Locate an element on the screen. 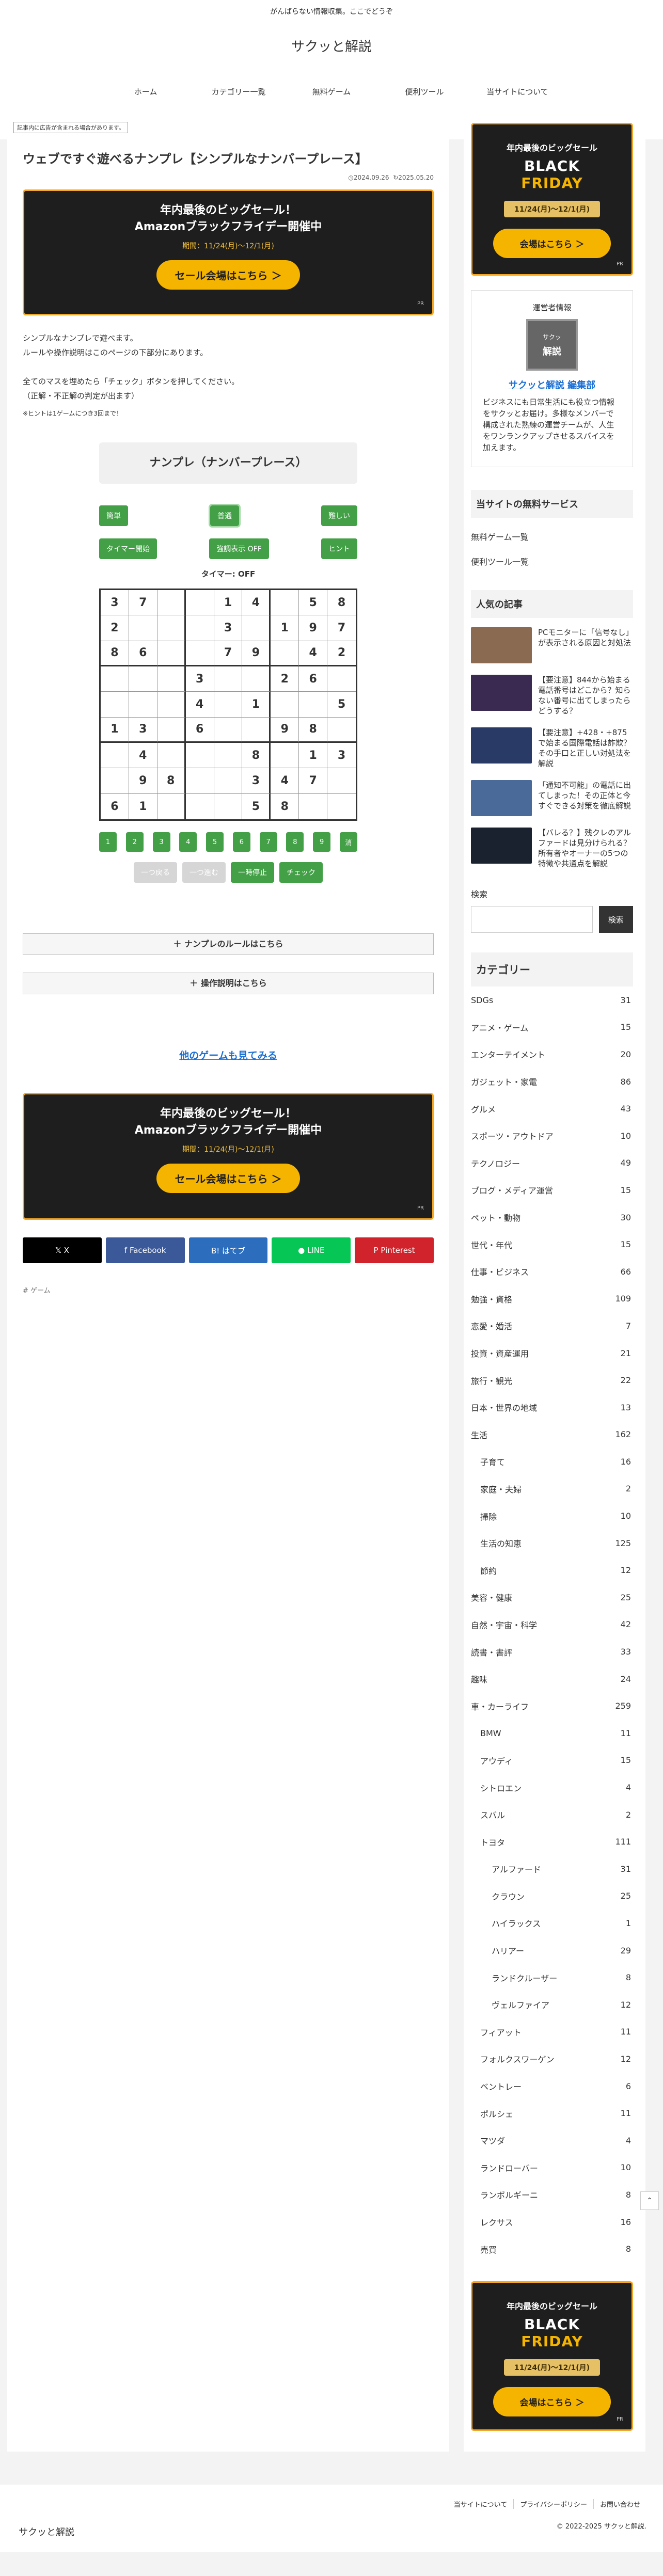 The image size is (663, 2576). share-hatena-button: B! はてブ is located at coordinates (228, 1250).